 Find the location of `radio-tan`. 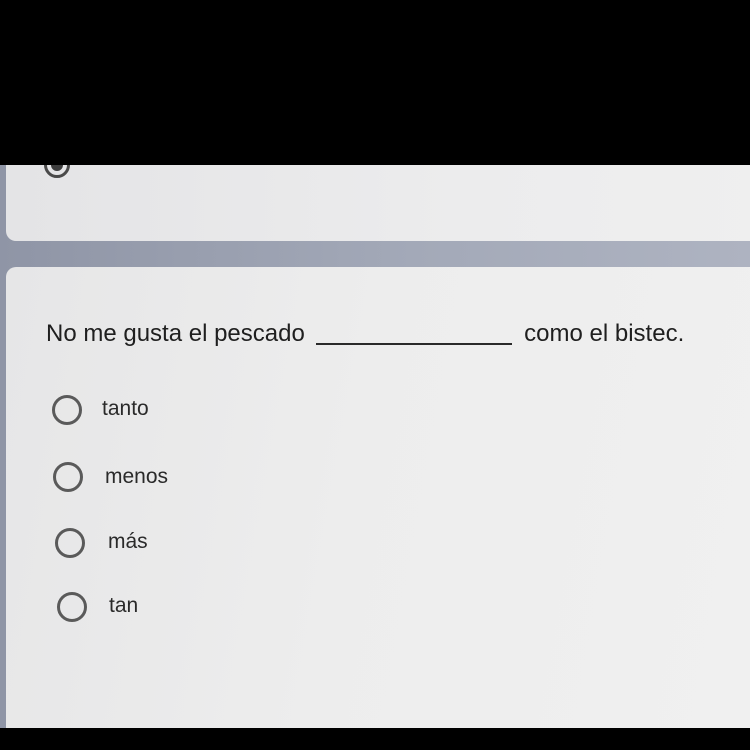

radio-tan is located at coordinates (72, 607).